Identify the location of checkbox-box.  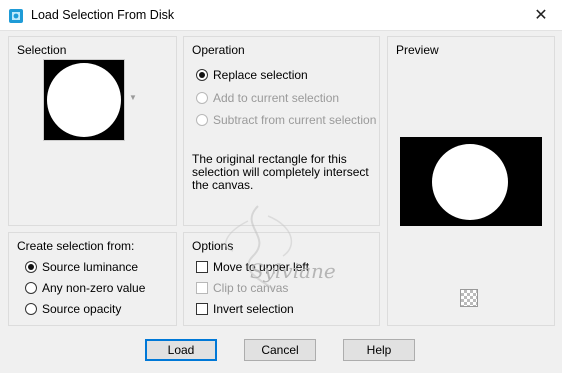
(202, 309).